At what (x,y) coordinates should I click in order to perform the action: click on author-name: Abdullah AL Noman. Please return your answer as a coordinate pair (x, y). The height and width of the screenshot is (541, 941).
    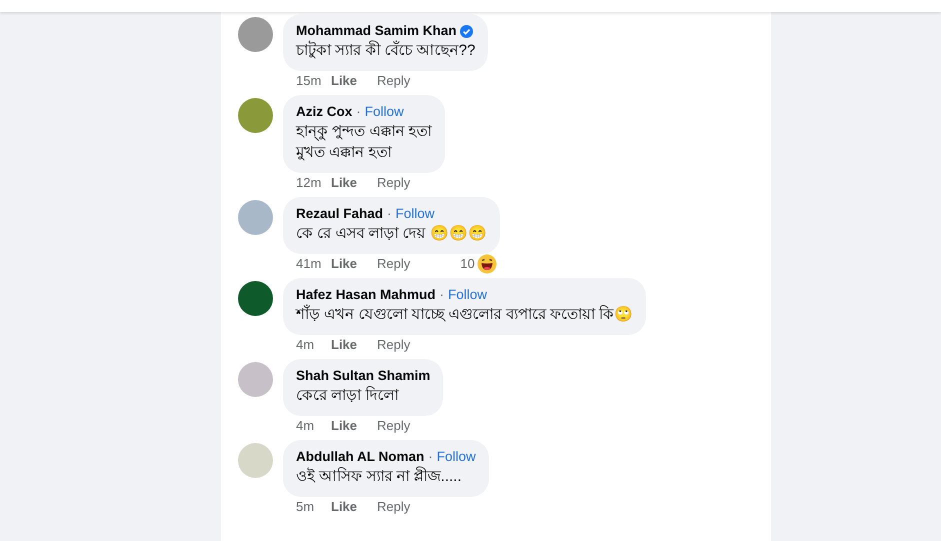
    Looking at the image, I should click on (360, 457).